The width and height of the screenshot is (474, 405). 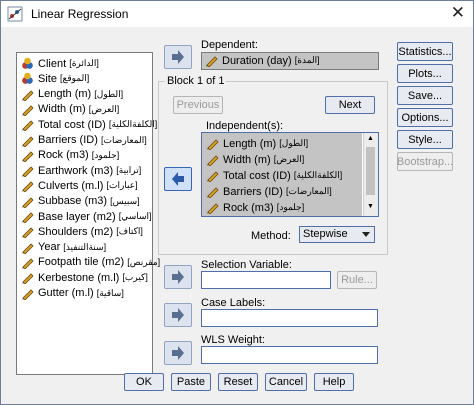 What do you see at coordinates (250, 143) in the screenshot?
I see `independent-label: Length (m)` at bounding box center [250, 143].